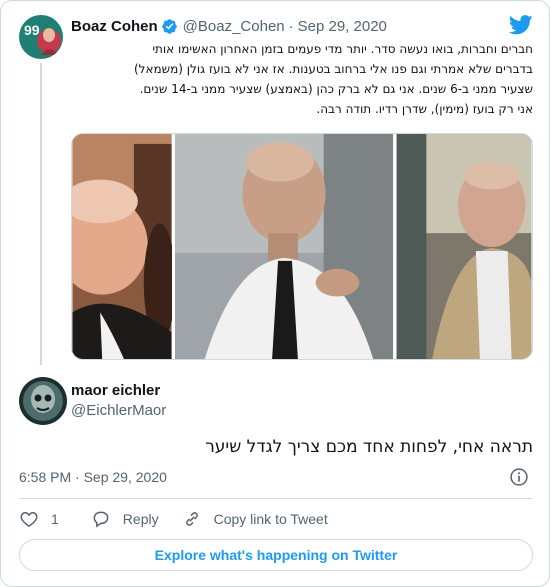 Image resolution: width=550 pixels, height=587 pixels. Describe the element at coordinates (29, 519) in the screenshot. I see `heart-icon` at that location.